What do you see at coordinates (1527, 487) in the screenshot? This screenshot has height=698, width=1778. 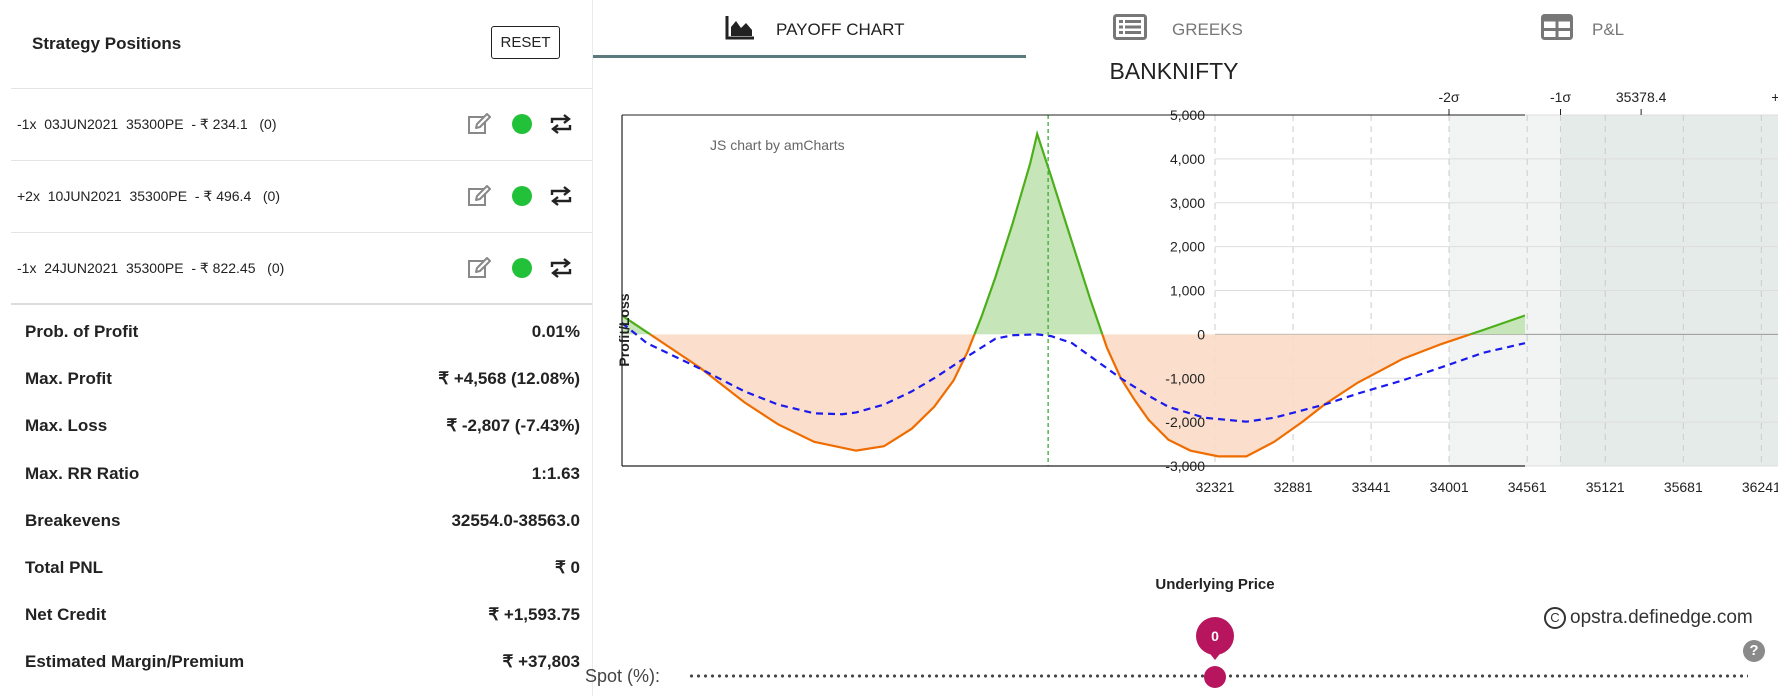 I see `x-tick-label: 34561` at bounding box center [1527, 487].